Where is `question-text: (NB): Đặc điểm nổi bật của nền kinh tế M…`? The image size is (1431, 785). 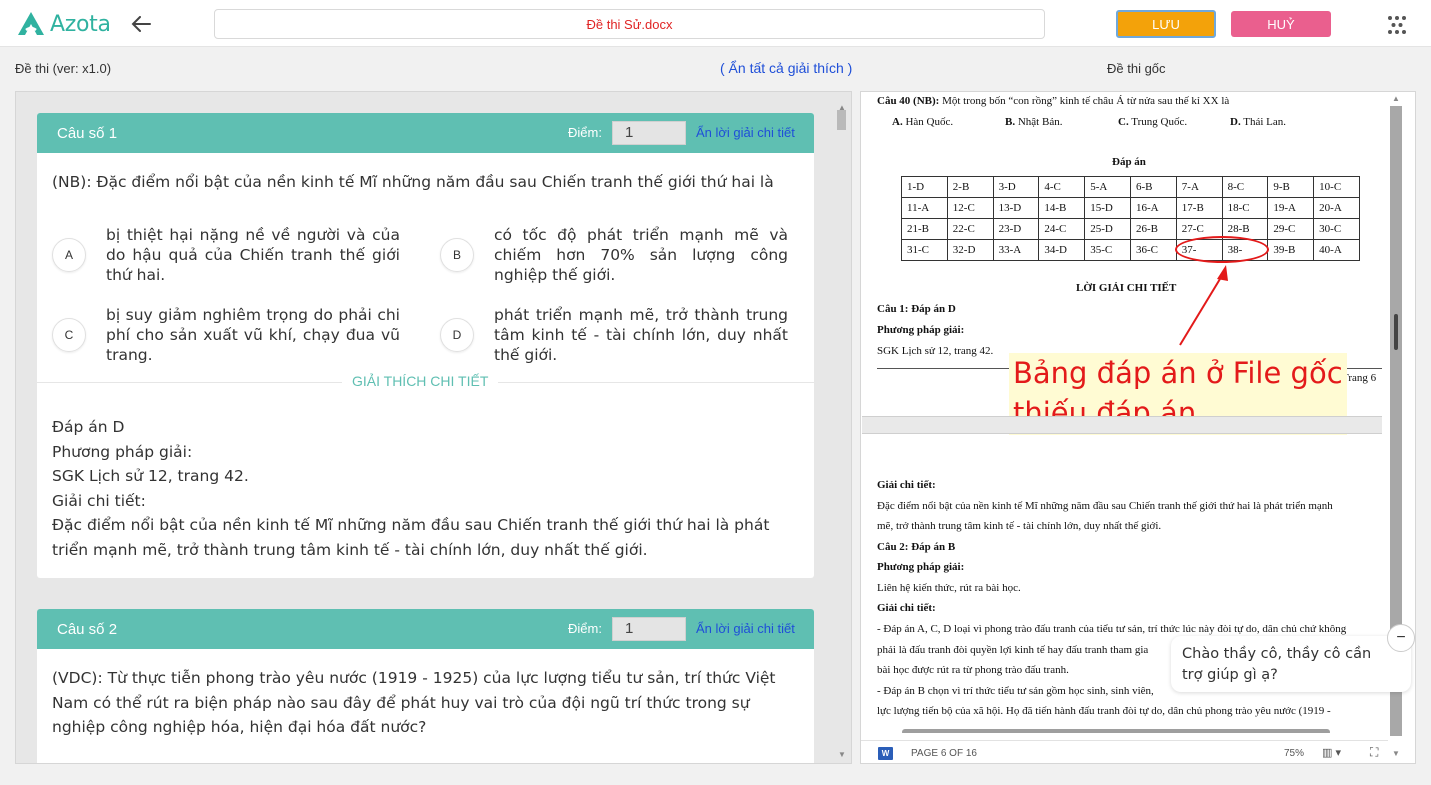
question-text: (NB): Đặc điểm nổi bật của nền kinh tế M… is located at coordinates (413, 182).